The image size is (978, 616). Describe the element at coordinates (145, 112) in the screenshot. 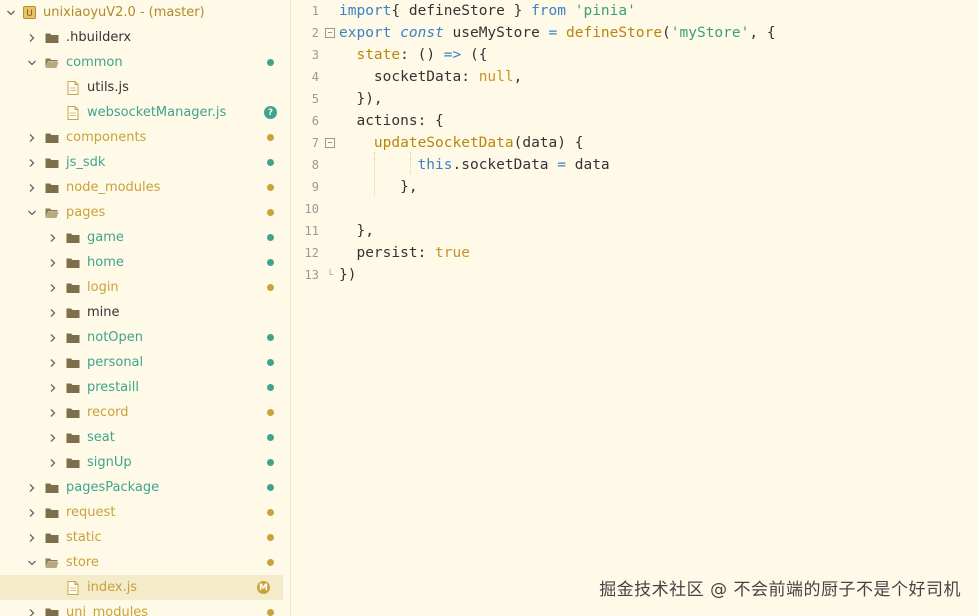

I see `tree-file: websocketManager.js?` at that location.